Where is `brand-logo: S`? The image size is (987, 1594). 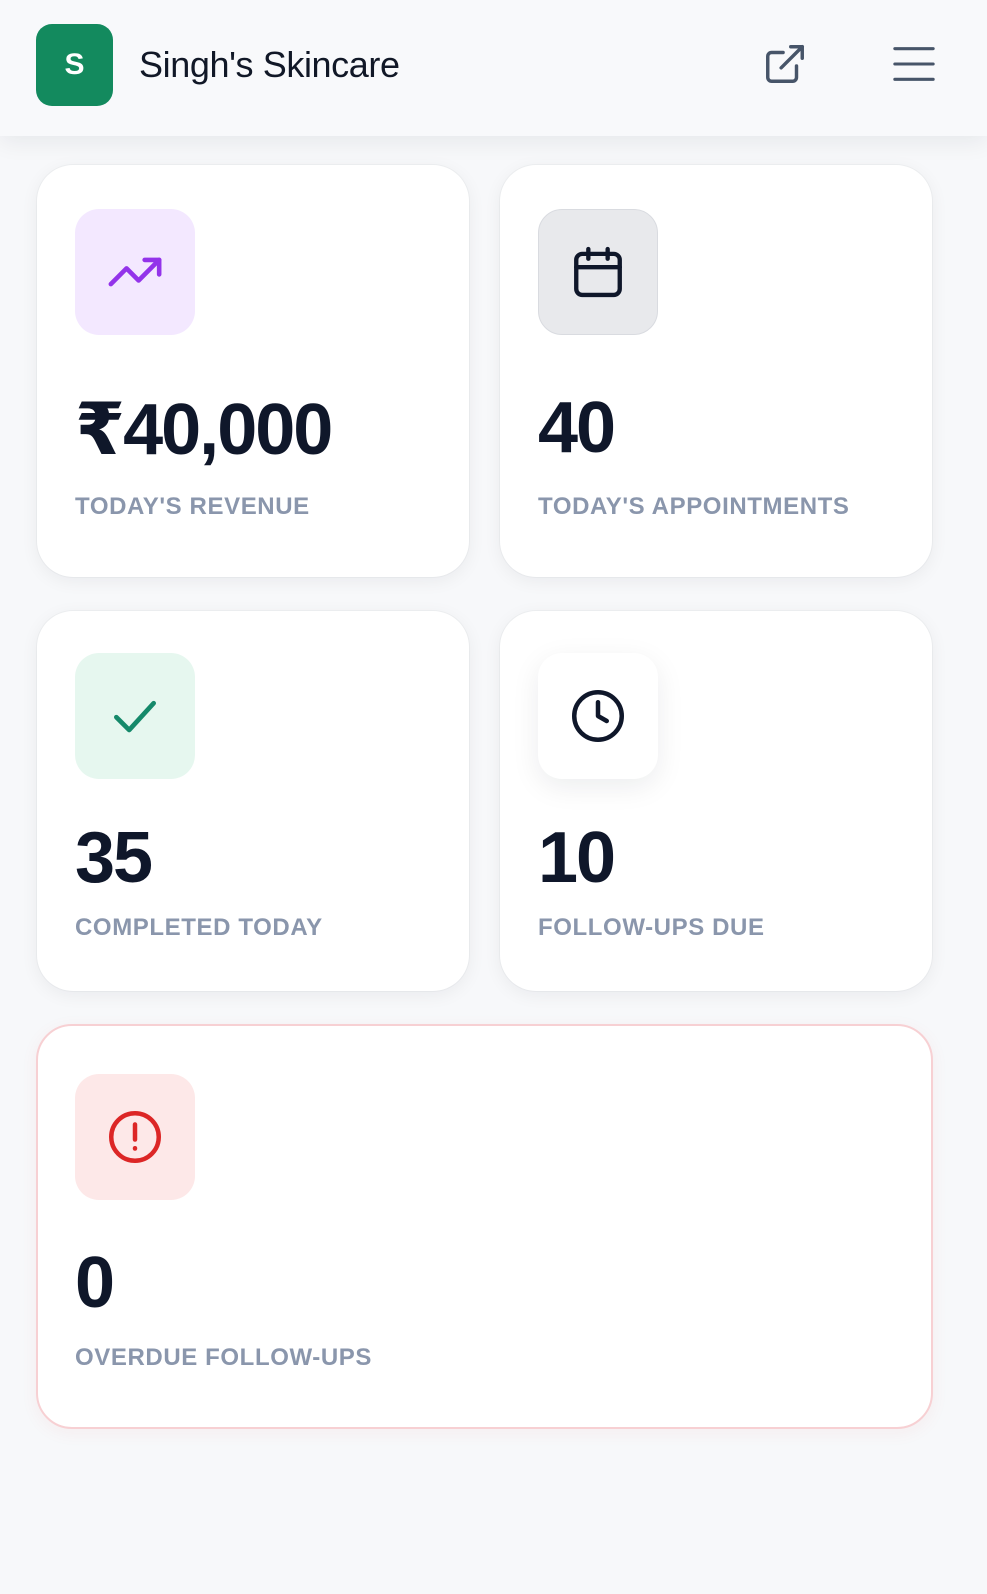 brand-logo: S is located at coordinates (74, 65).